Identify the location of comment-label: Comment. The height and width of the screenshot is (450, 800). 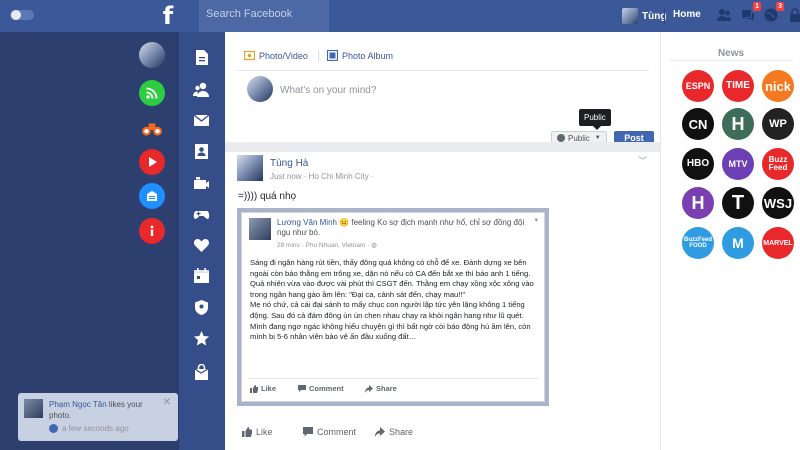
(337, 432).